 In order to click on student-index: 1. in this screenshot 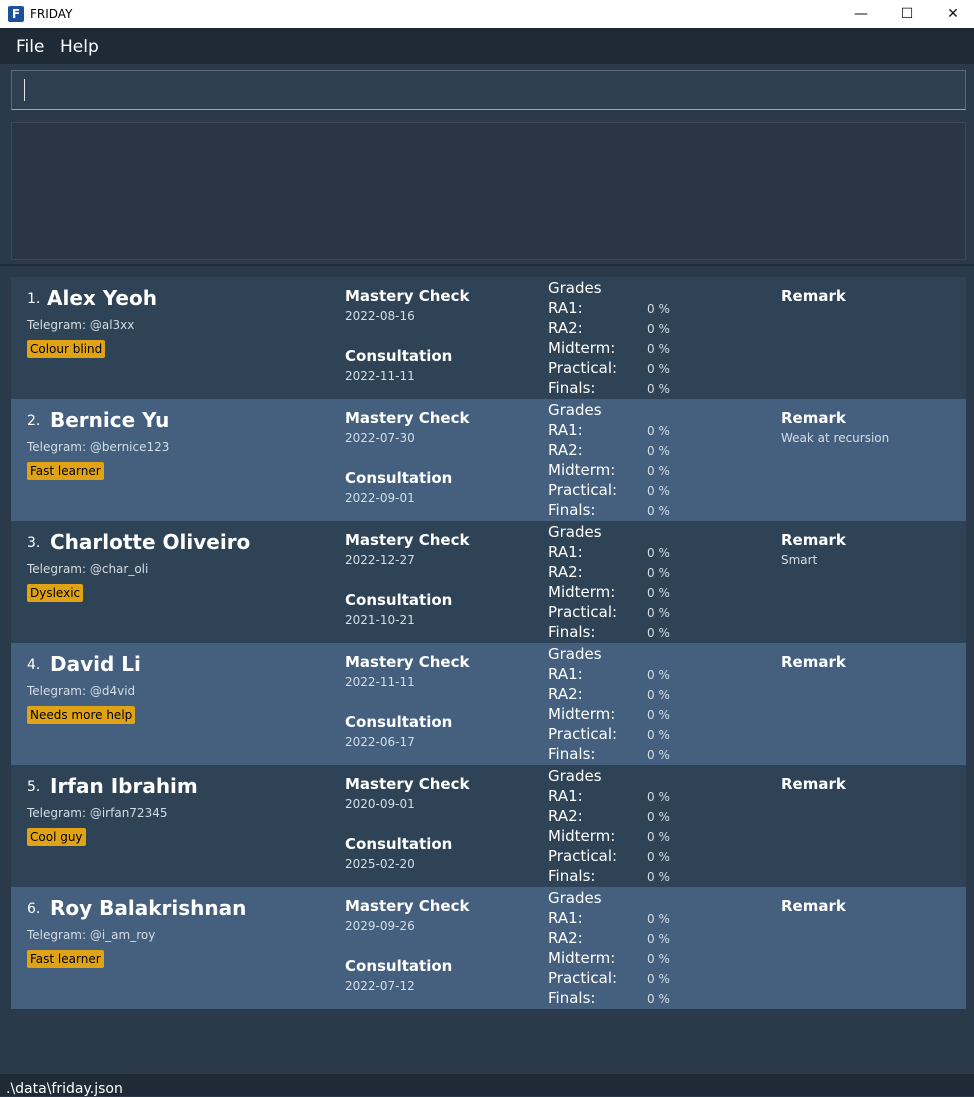, I will do `click(34, 299)`.